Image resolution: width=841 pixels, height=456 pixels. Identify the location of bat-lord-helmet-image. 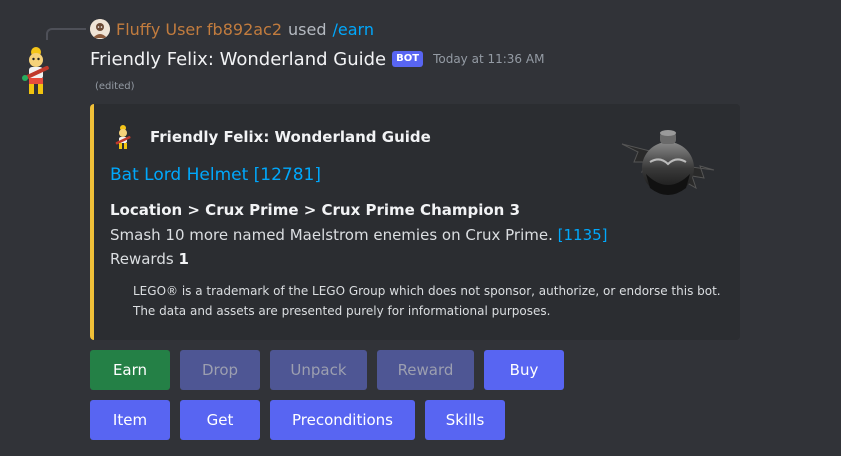
(668, 164).